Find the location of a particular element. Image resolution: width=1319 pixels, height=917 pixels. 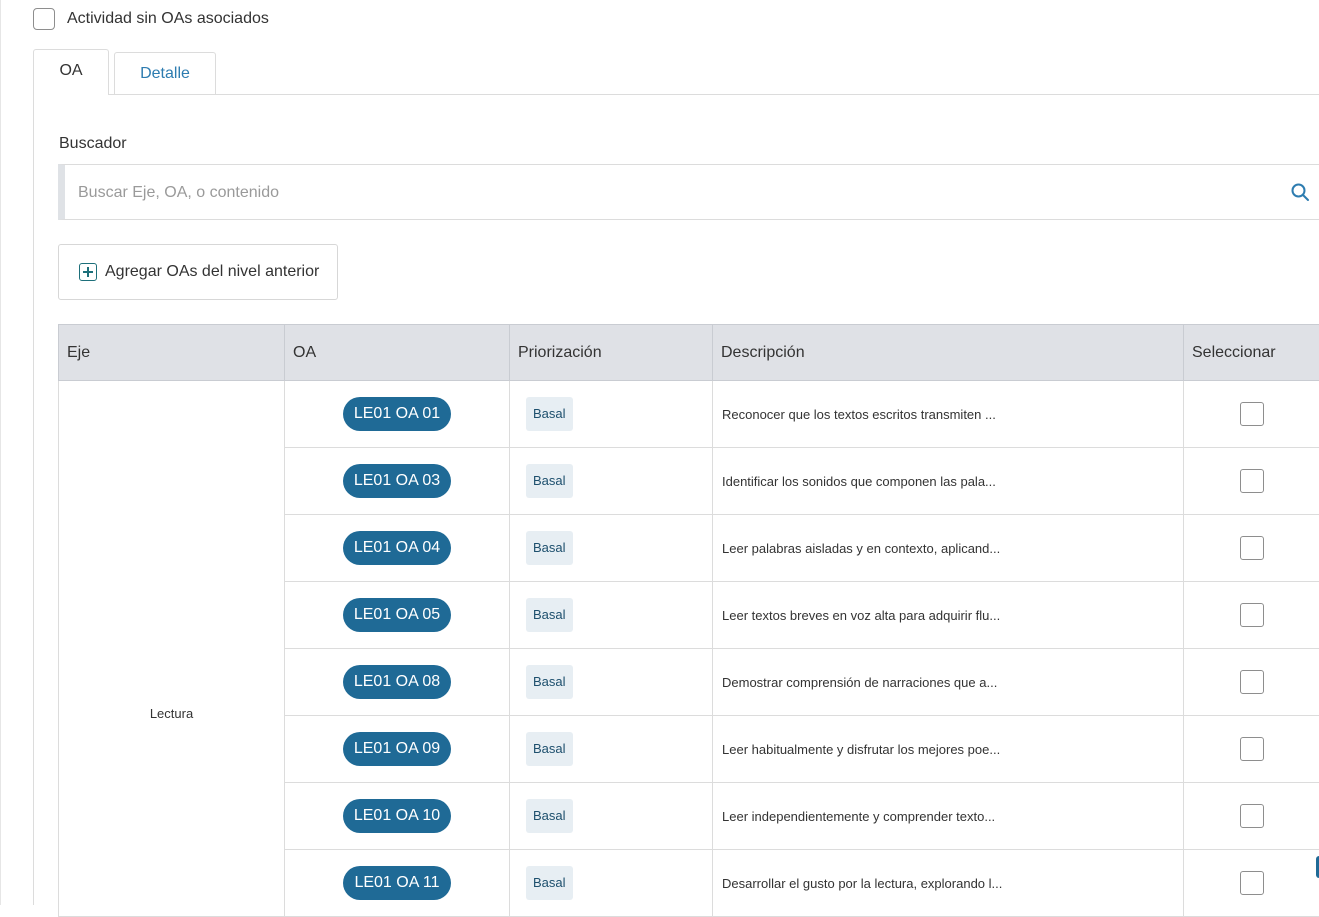

column-header-oa: OA is located at coordinates (397, 353).